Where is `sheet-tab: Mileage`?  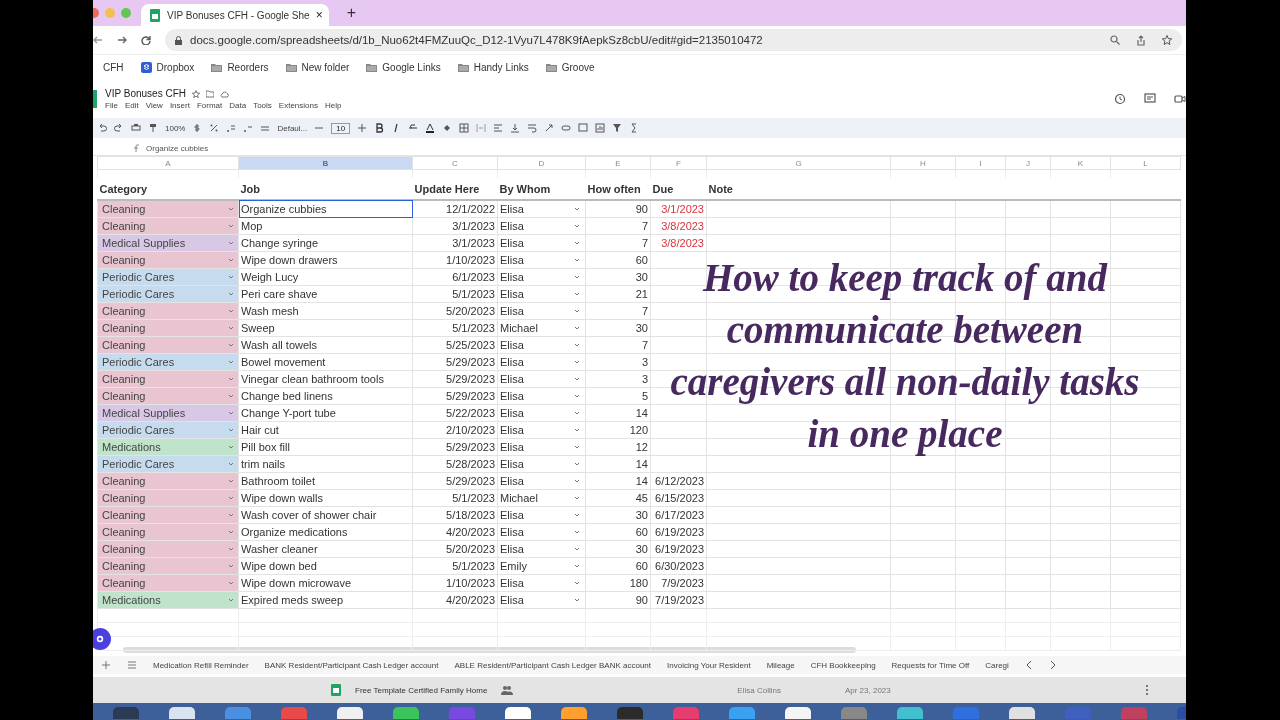 sheet-tab: Mileage is located at coordinates (780, 665).